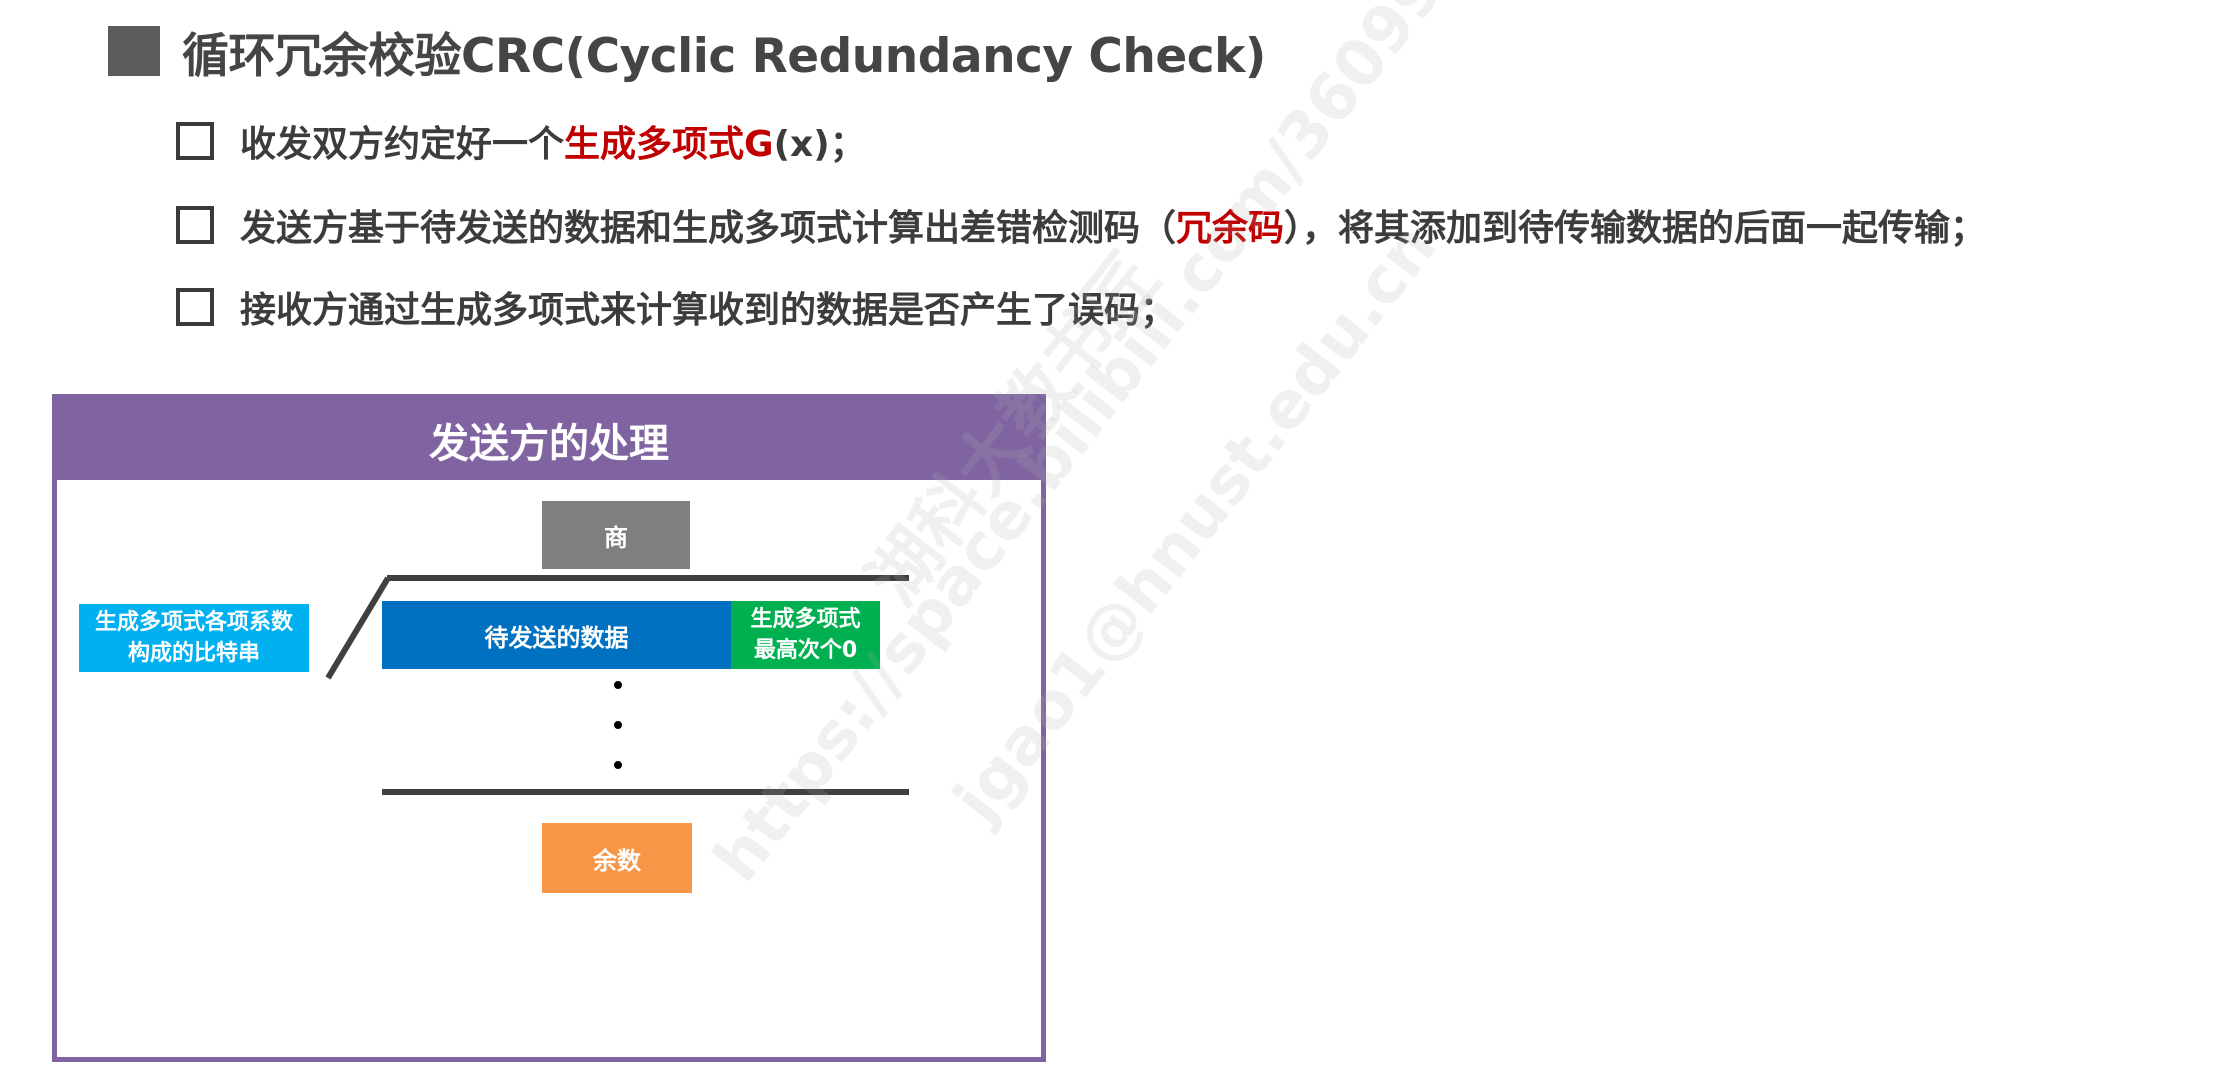 The height and width of the screenshot is (1069, 2232). Describe the element at coordinates (1635, 228) in the screenshot. I see `bullet-text-after: ），将其添加到待传输数据的后面一起传输；` at that location.